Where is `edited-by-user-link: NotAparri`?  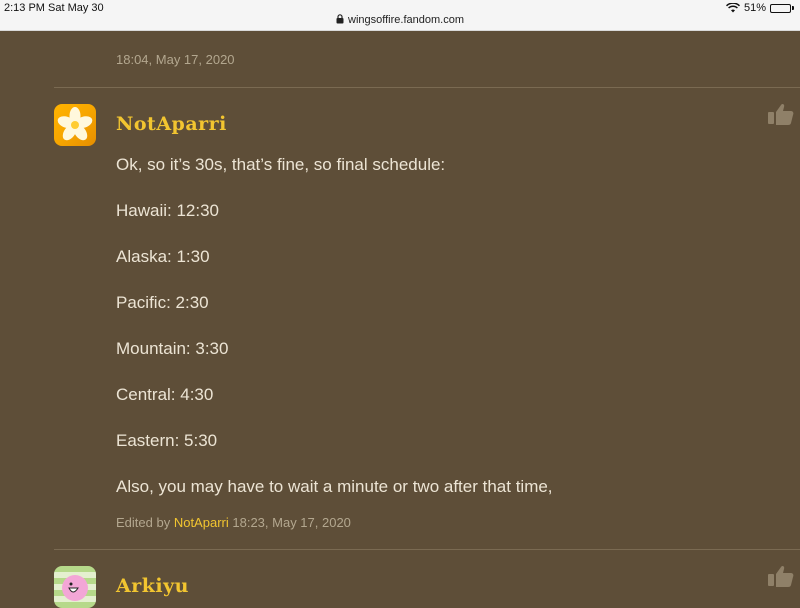 edited-by-user-link: NotAparri is located at coordinates (201, 522).